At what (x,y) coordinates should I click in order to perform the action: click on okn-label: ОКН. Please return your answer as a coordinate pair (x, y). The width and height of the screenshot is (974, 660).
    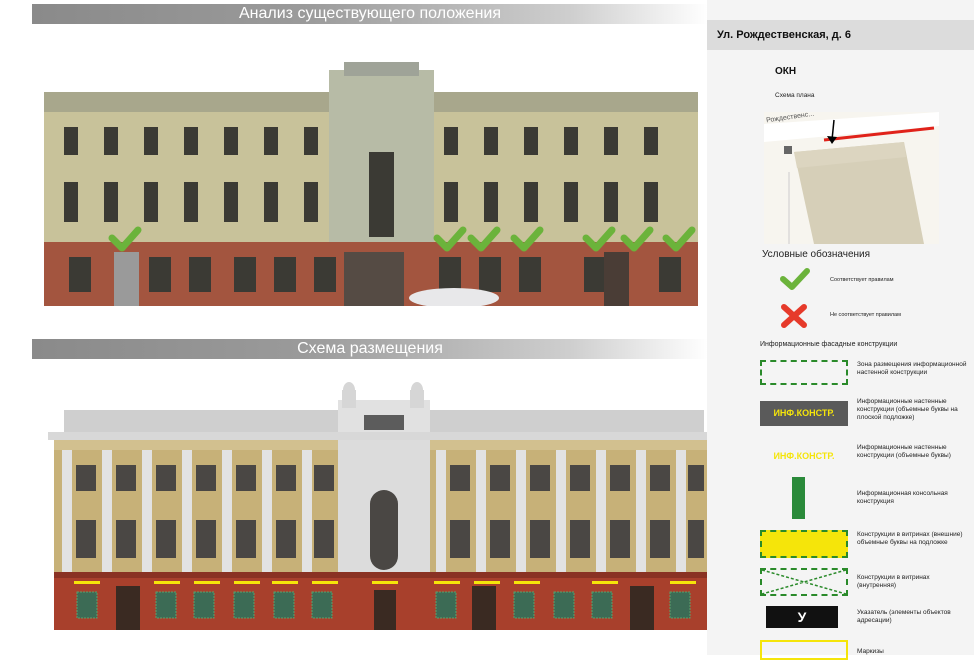
    Looking at the image, I should click on (786, 71).